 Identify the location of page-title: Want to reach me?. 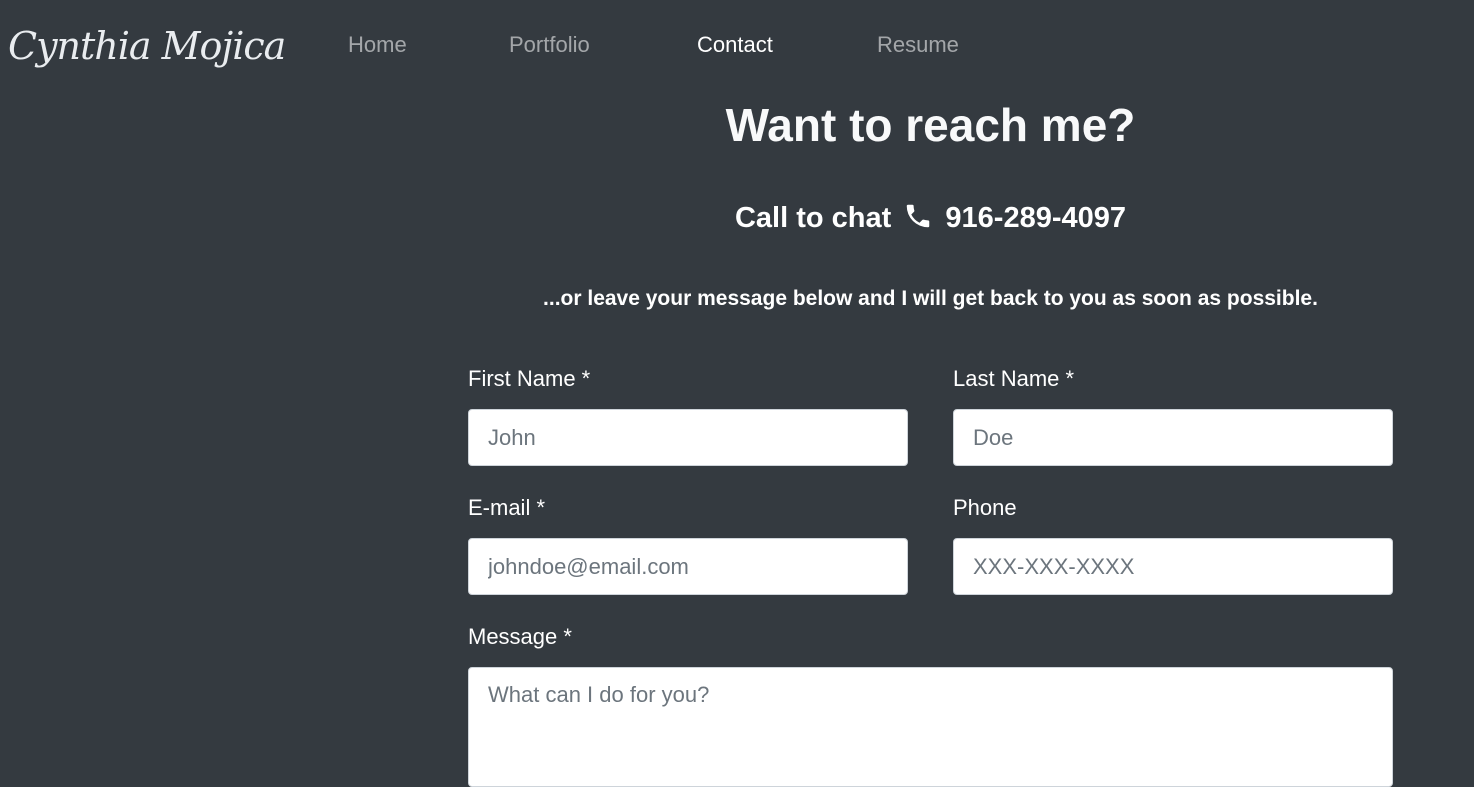
(930, 125).